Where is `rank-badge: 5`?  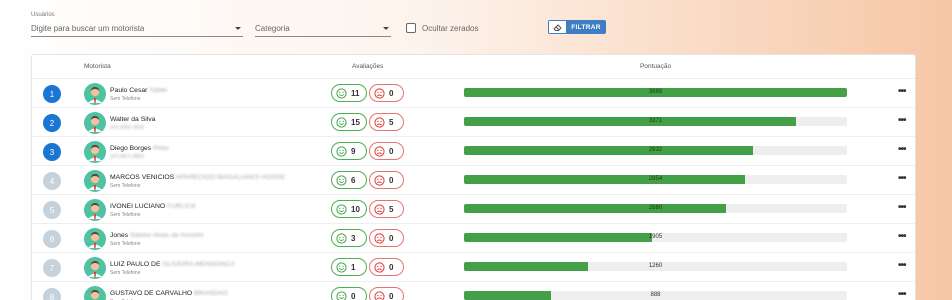 rank-badge: 5 is located at coordinates (52, 210).